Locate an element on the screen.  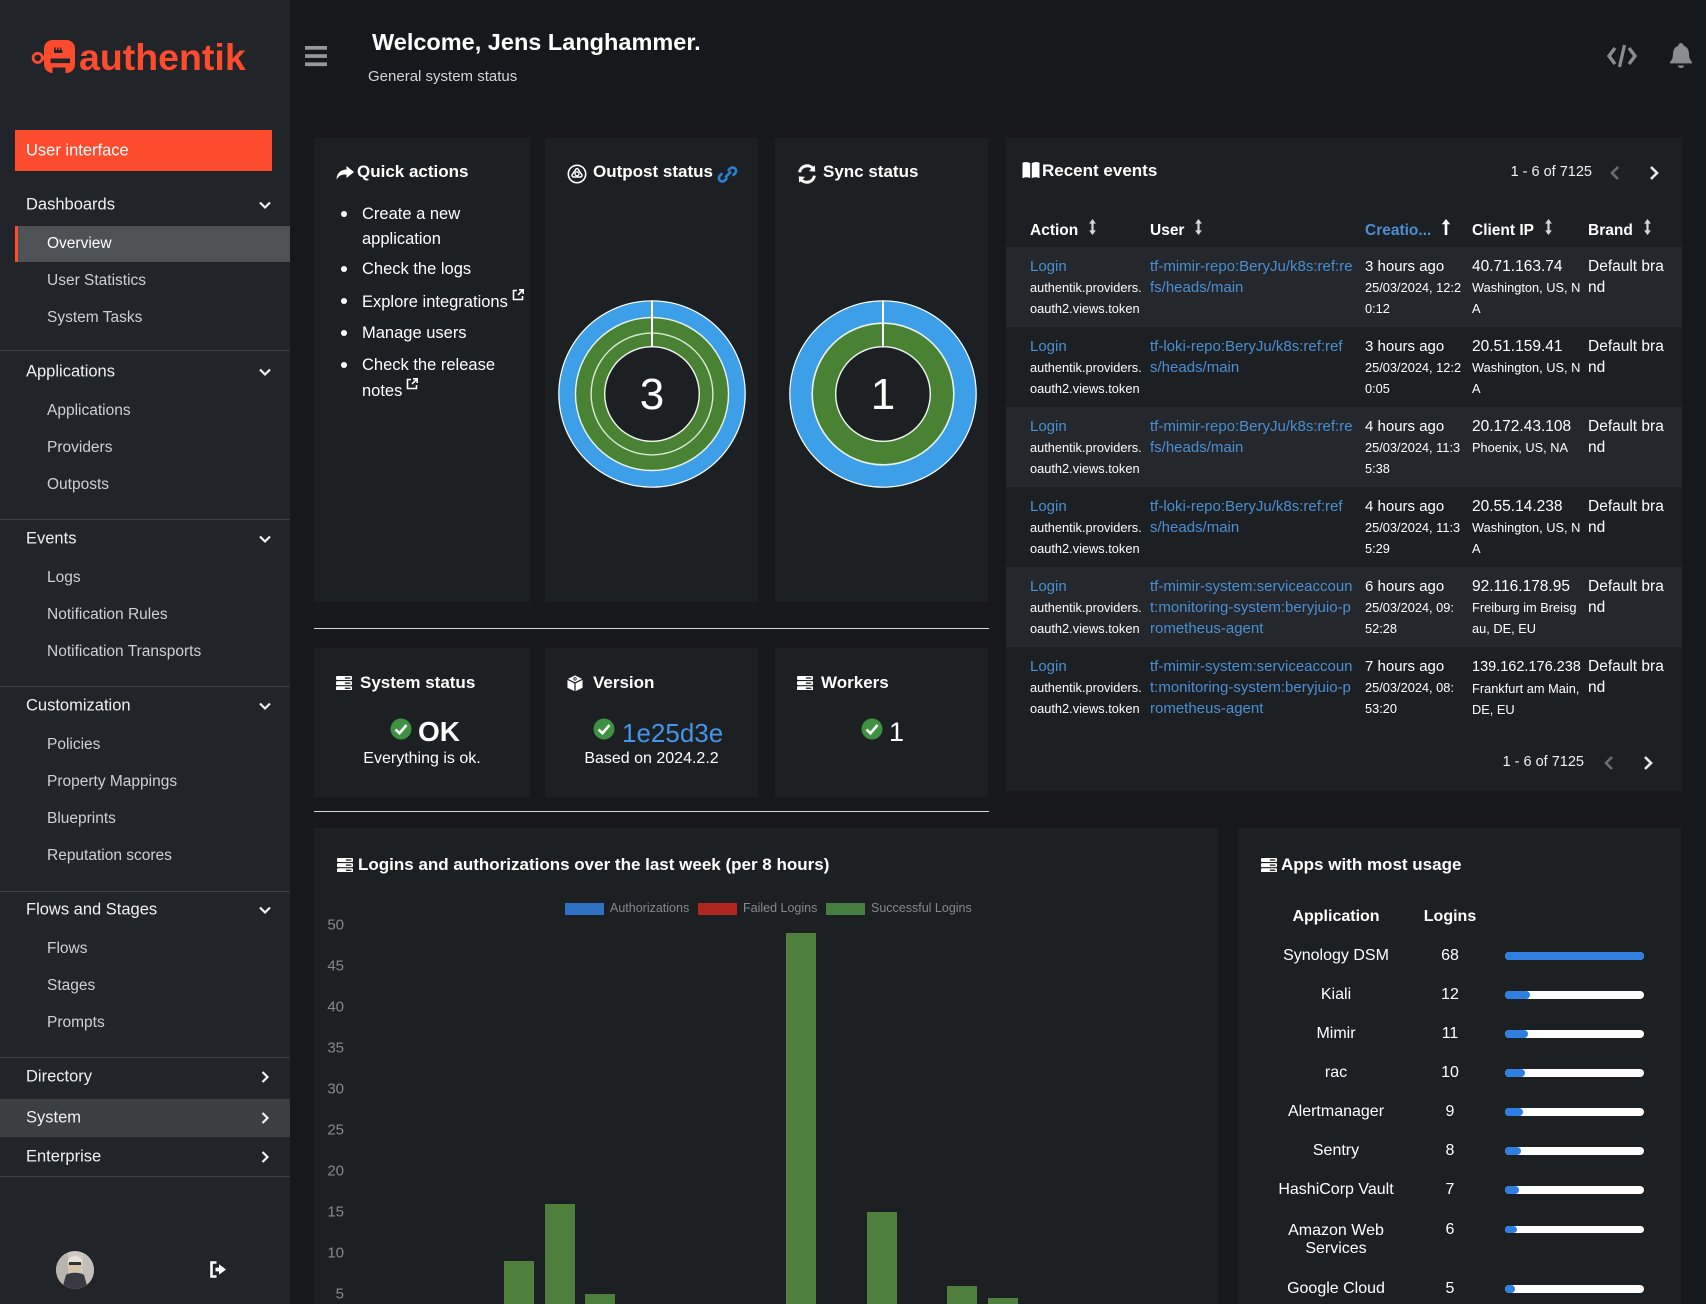
svg-text: authentik is located at coordinates (162, 57).